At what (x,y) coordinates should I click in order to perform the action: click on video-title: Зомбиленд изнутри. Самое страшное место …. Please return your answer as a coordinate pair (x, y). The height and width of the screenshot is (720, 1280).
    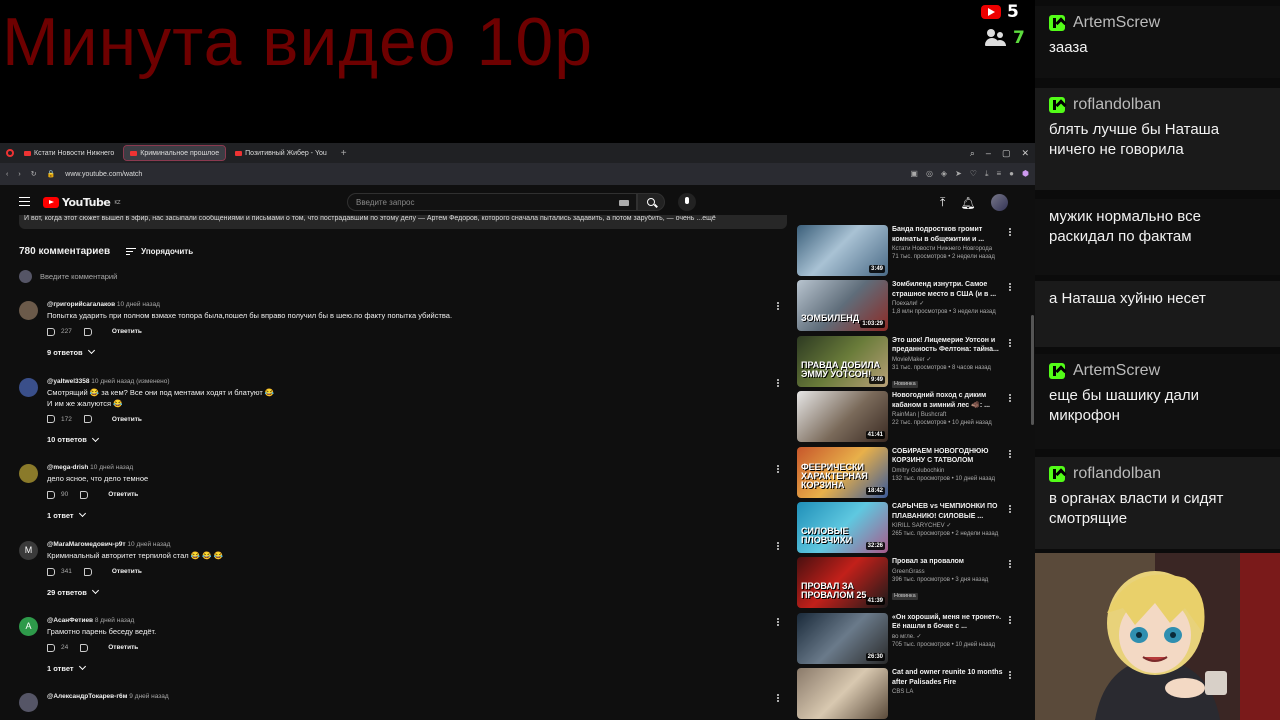
    Looking at the image, I should click on (949, 289).